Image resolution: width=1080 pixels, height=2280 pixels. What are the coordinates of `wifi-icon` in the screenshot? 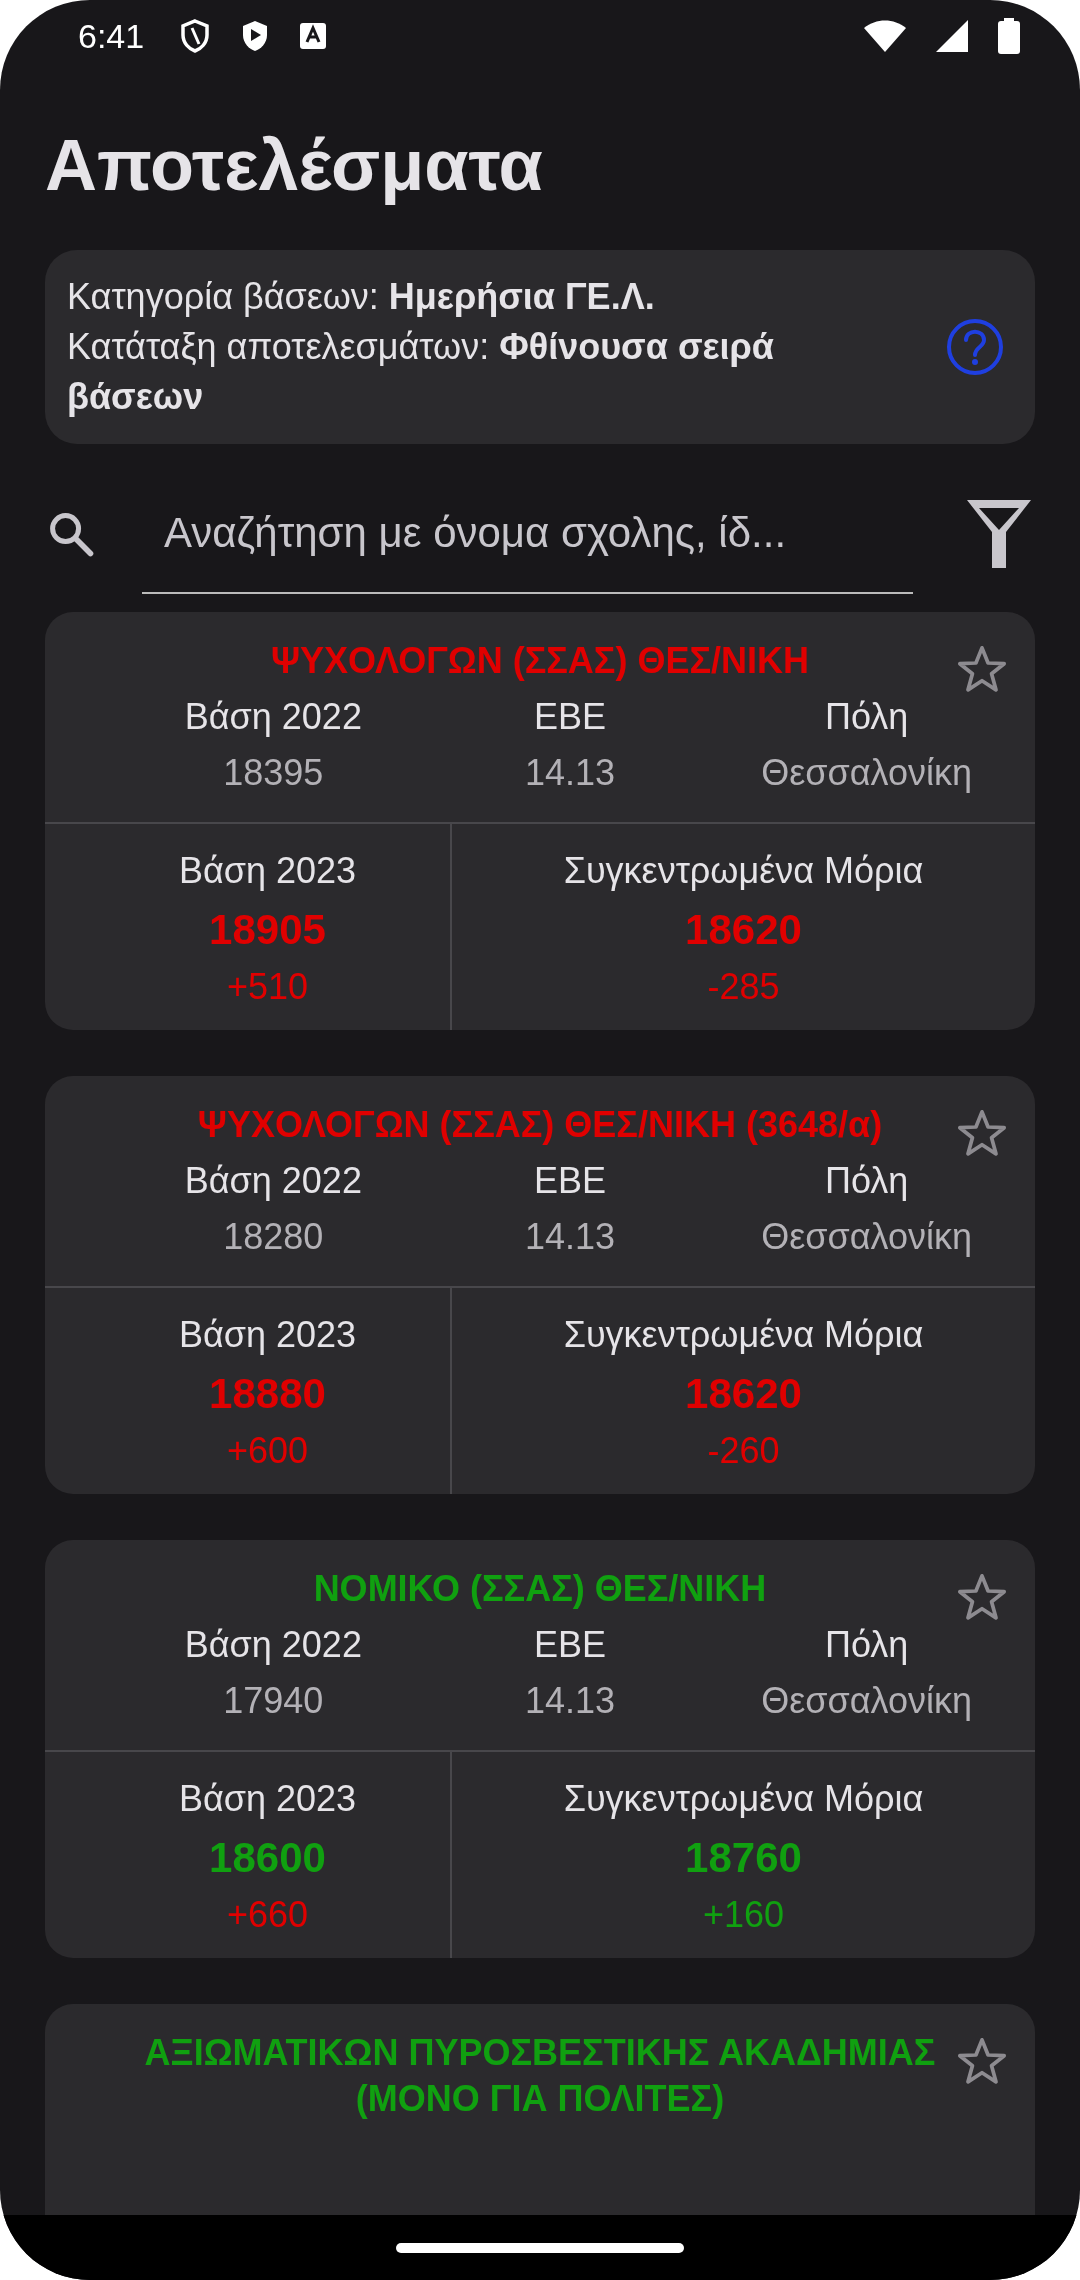 It's located at (885, 36).